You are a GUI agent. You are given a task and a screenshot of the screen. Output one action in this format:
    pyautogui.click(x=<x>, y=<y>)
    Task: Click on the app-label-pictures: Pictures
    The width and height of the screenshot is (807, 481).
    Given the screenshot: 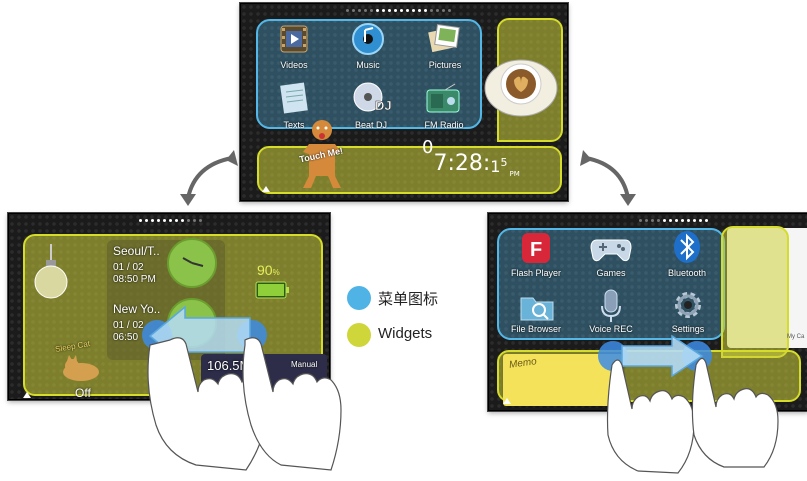 What is the action you would take?
    pyautogui.click(x=445, y=65)
    